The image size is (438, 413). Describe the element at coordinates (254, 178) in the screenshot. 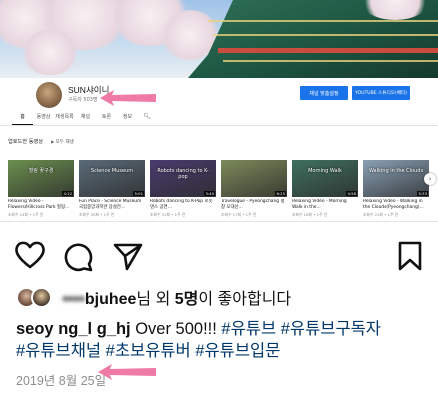

I see `video-thumbnail: 6:25` at that location.